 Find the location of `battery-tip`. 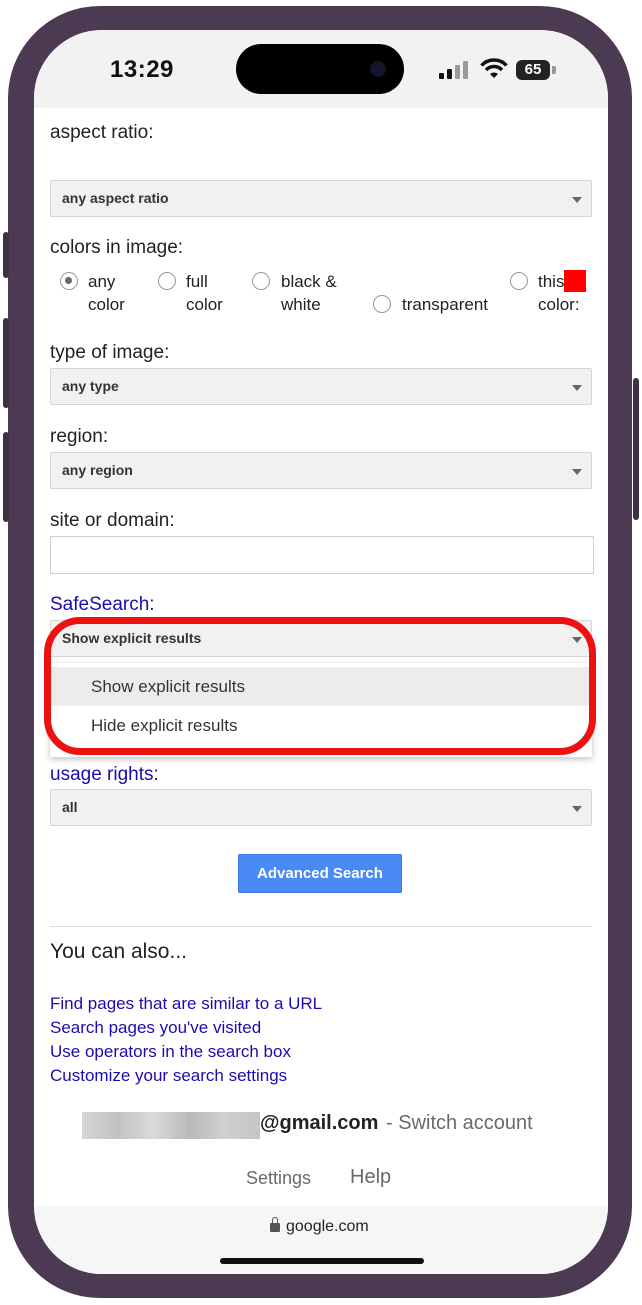

battery-tip is located at coordinates (554, 70).